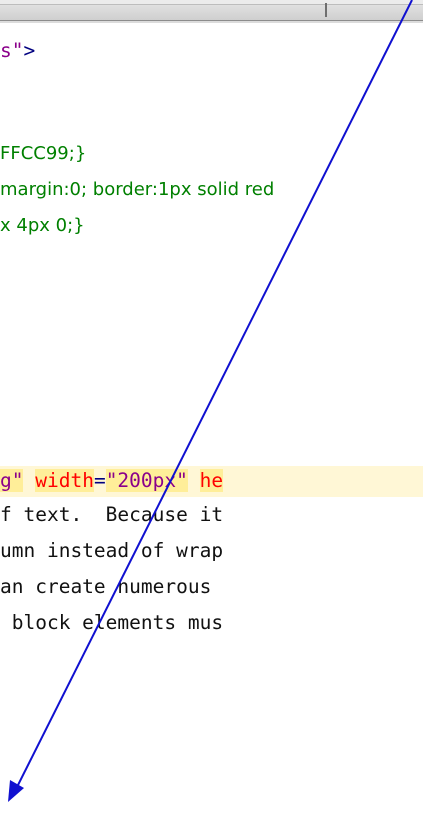  I want to click on img-tag-line: g" width="200px" he, so click(112, 481).